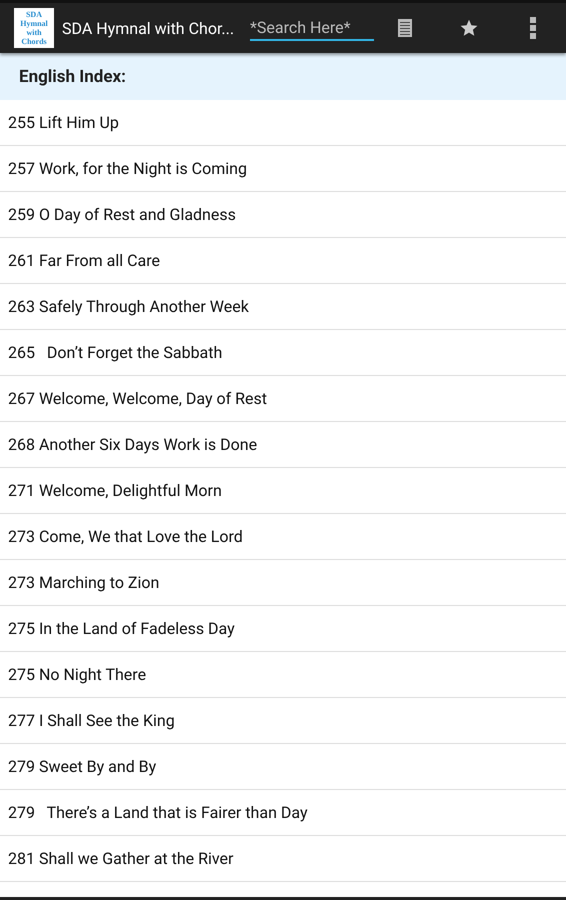 This screenshot has height=900, width=566. Describe the element at coordinates (312, 28) in the screenshot. I see `search-field: *Search Here*` at that location.